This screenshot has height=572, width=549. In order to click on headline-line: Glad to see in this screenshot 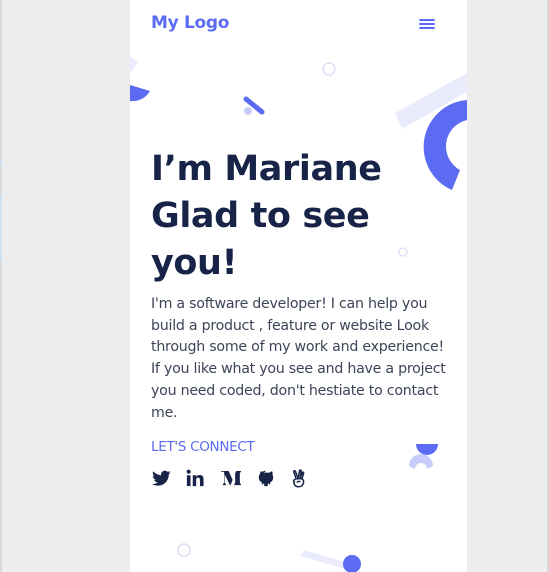, I will do `click(260, 216)`.